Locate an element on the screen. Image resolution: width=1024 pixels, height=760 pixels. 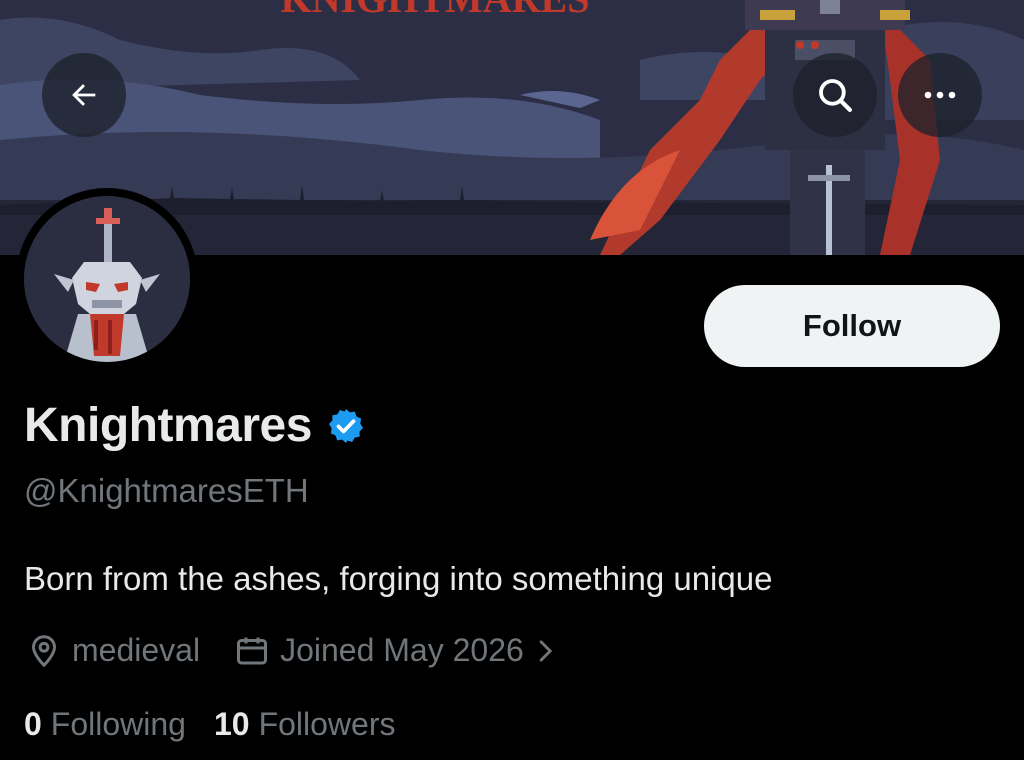
search-button is located at coordinates (835, 95).